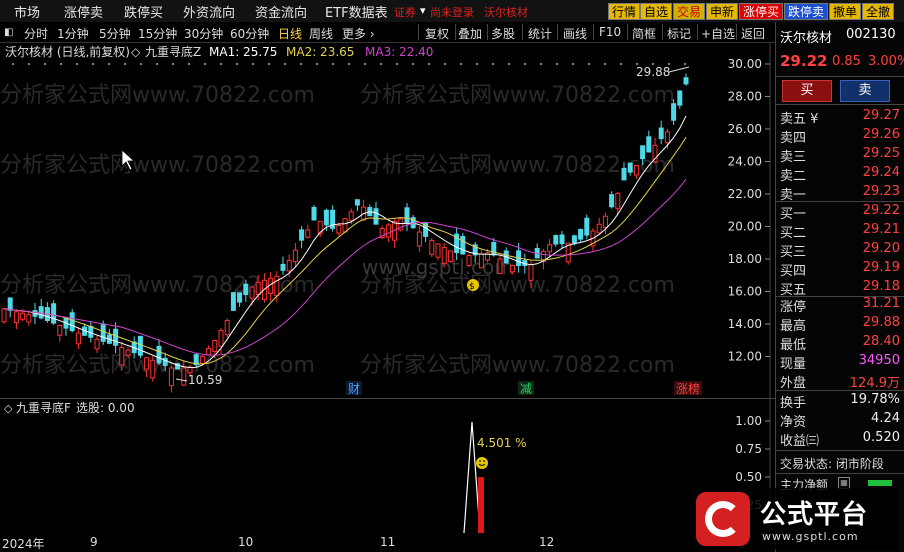  What do you see at coordinates (793, 519) in the screenshot?
I see `platform-logo: 公式平台 www.gsptl.com` at bounding box center [793, 519].